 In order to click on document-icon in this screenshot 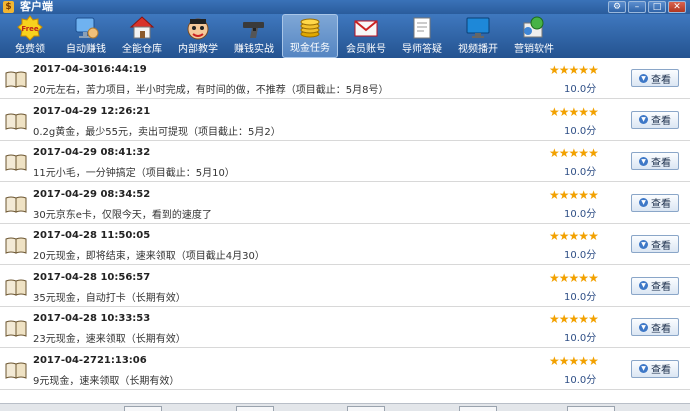, I will do `click(422, 28)`.